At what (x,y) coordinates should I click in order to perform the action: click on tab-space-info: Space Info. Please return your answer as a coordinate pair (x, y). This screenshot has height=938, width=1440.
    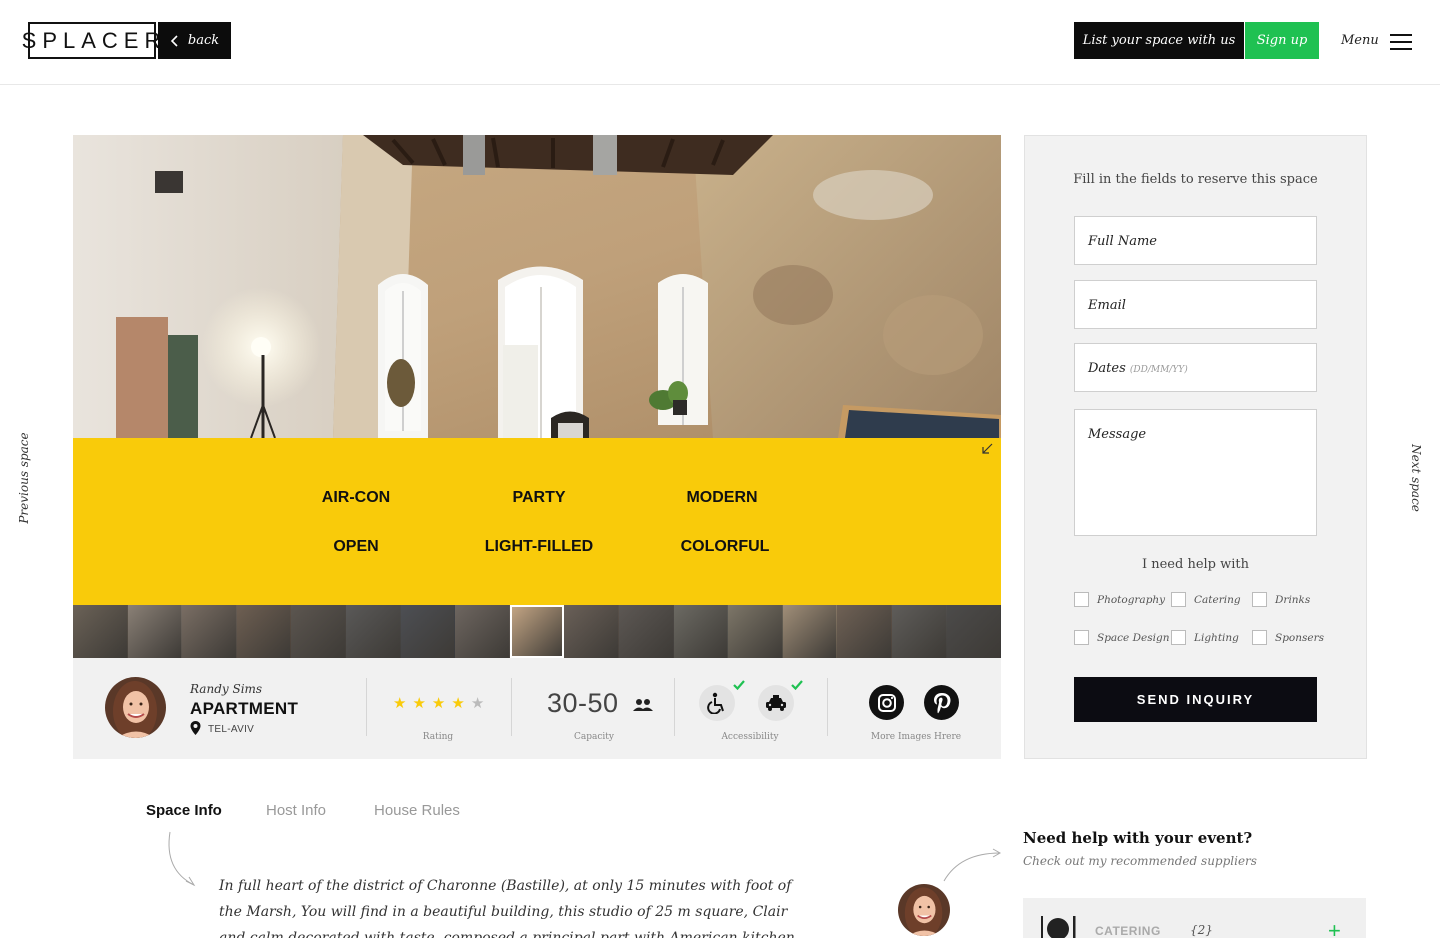
    Looking at the image, I should click on (184, 810).